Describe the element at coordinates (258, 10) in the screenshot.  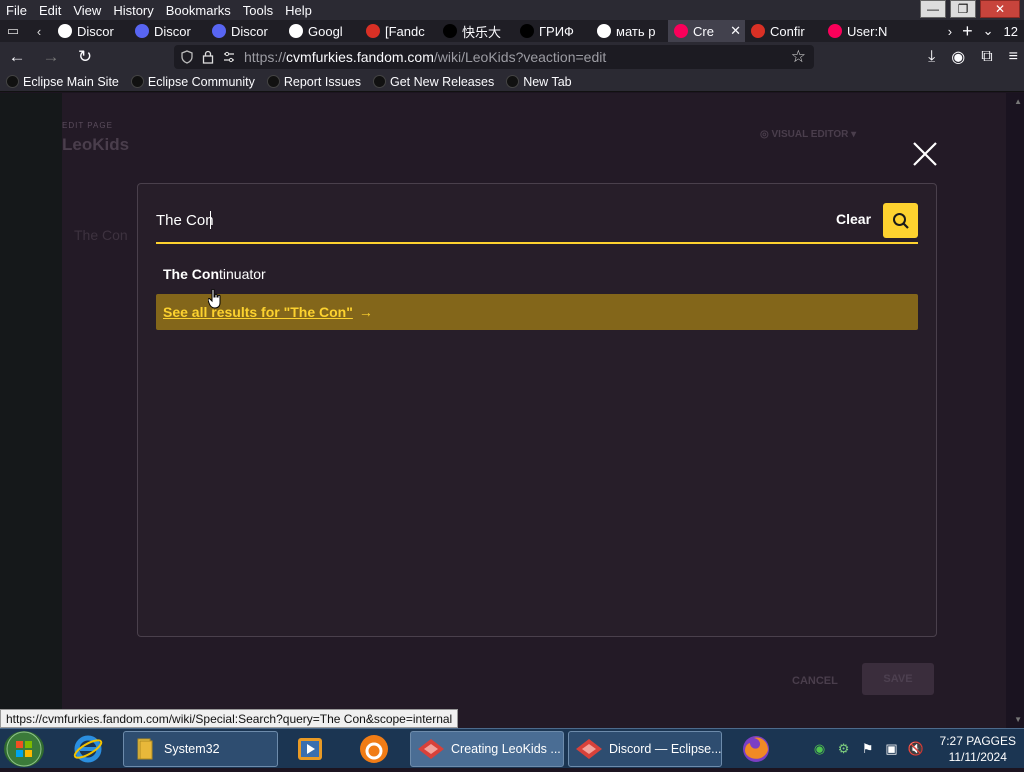
I see `menu-tools: Tools` at that location.